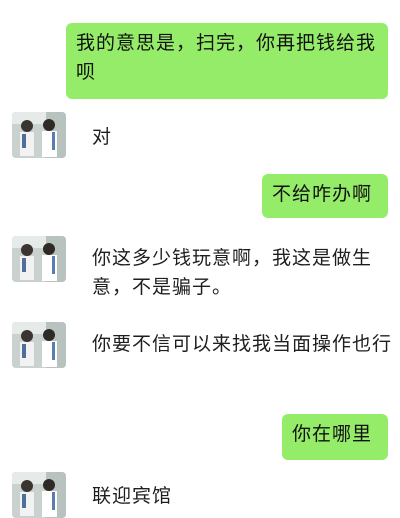 The image size is (400, 518). Describe the element at coordinates (192, 496) in the screenshot. I see `received-message-bubble: 联迎宾馆` at that location.